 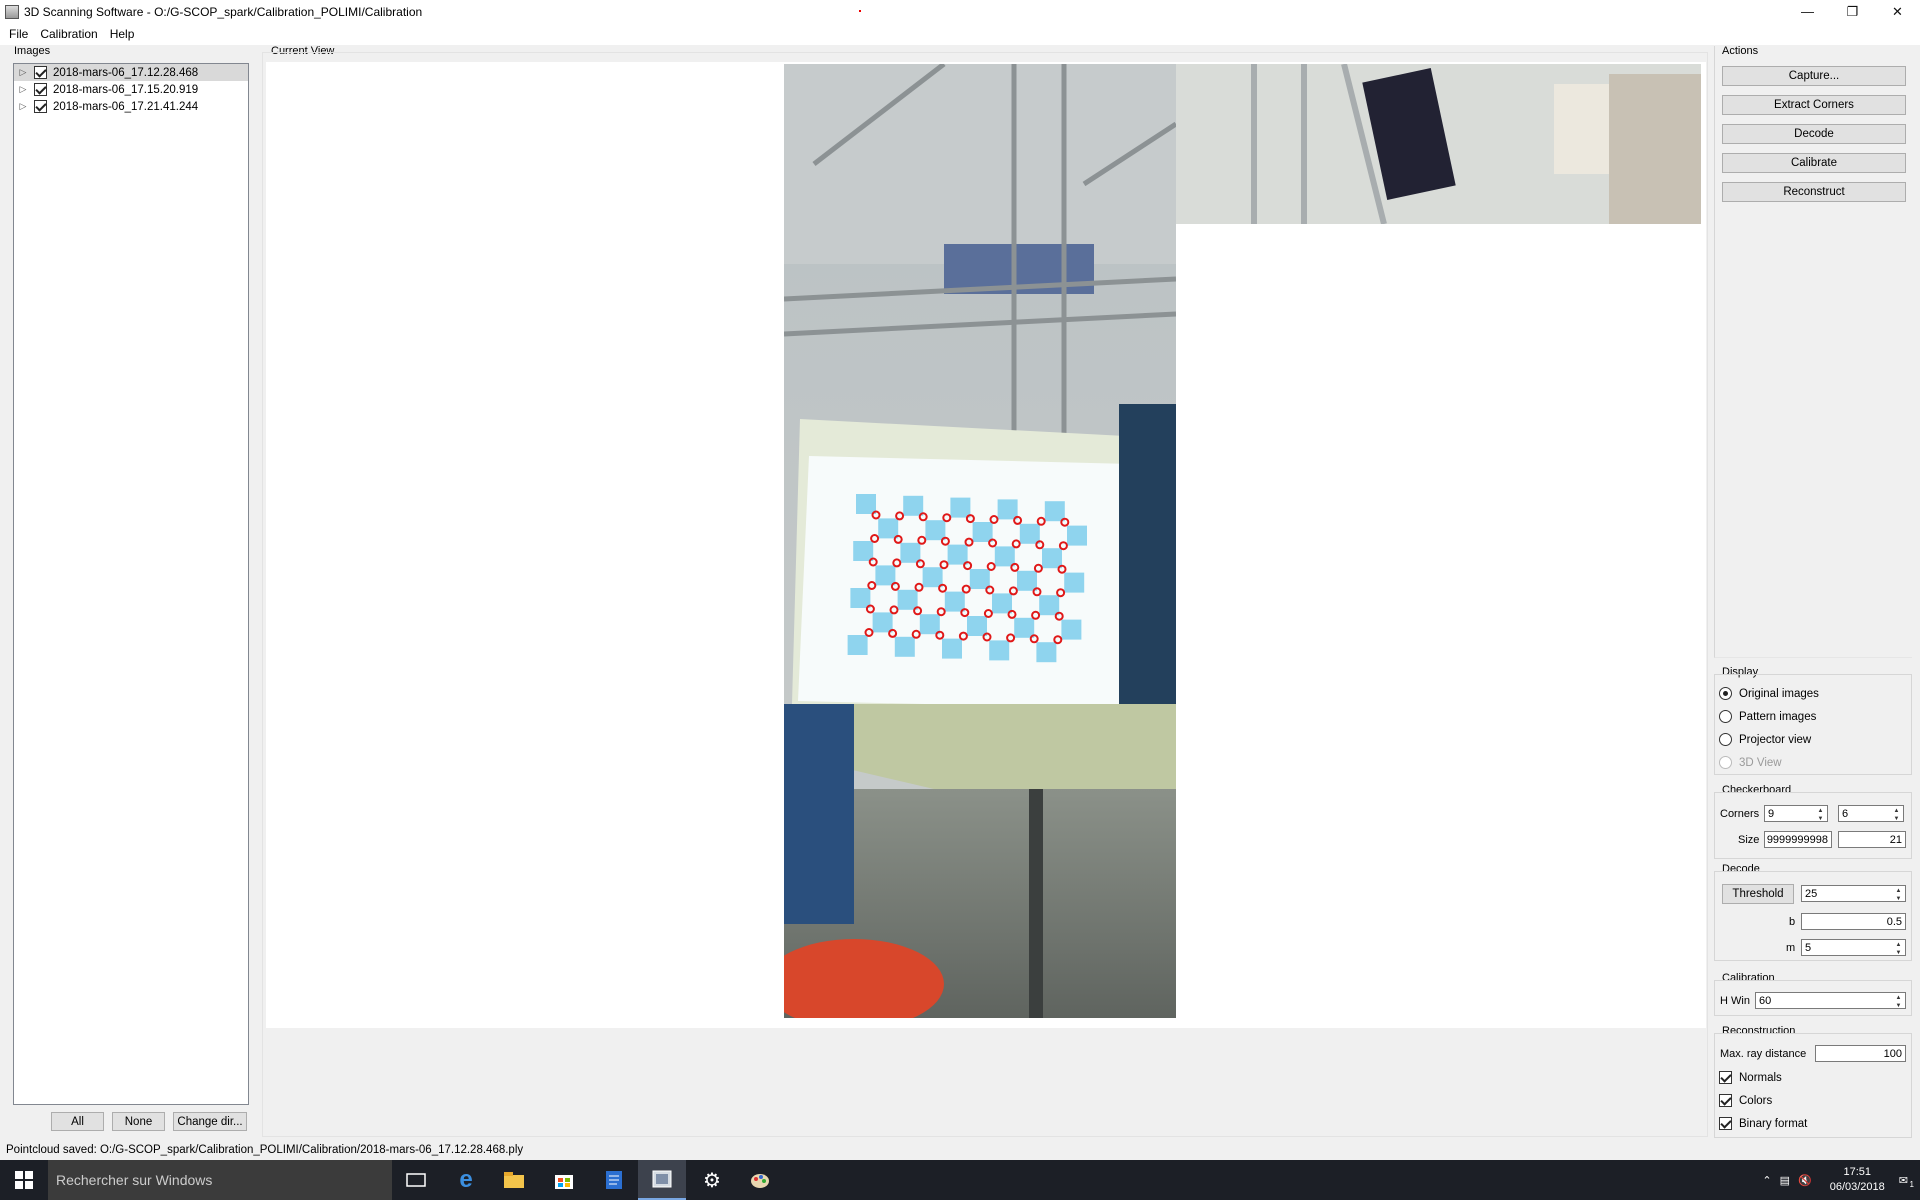 I want to click on threshold-button: Threshold, so click(x=1758, y=894).